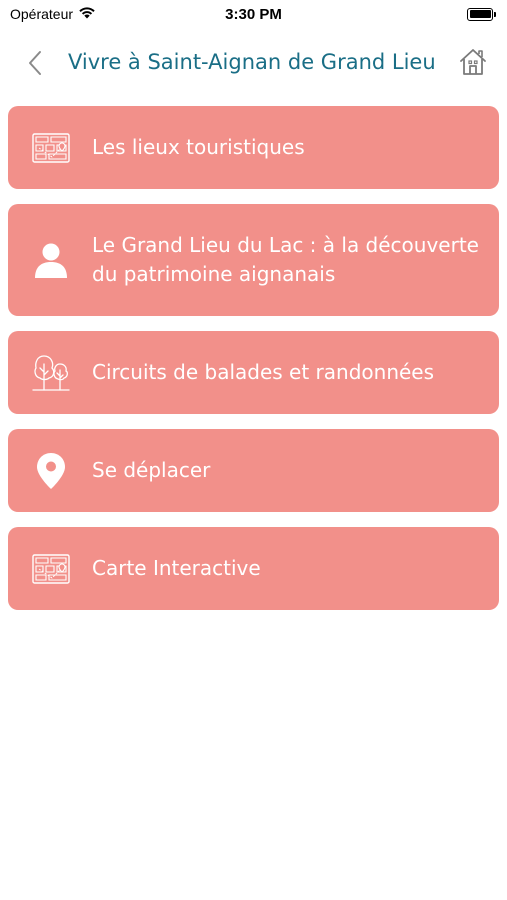 The image size is (507, 900). Describe the element at coordinates (176, 568) in the screenshot. I see `menu-item-label: Carte Interactive` at that location.